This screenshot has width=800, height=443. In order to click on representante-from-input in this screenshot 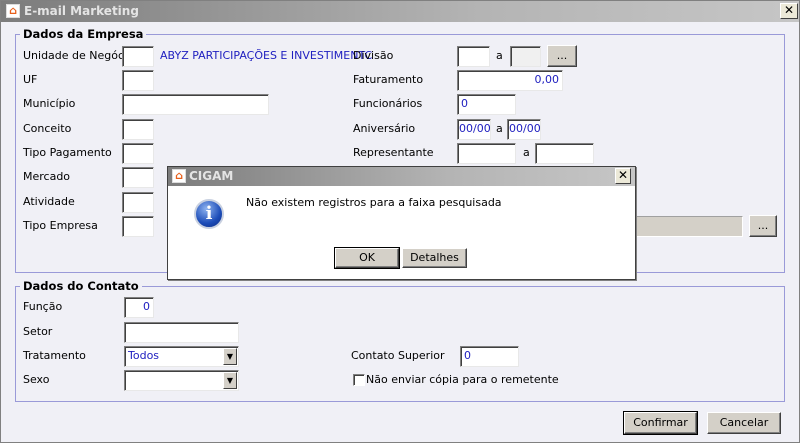, I will do `click(486, 153)`.